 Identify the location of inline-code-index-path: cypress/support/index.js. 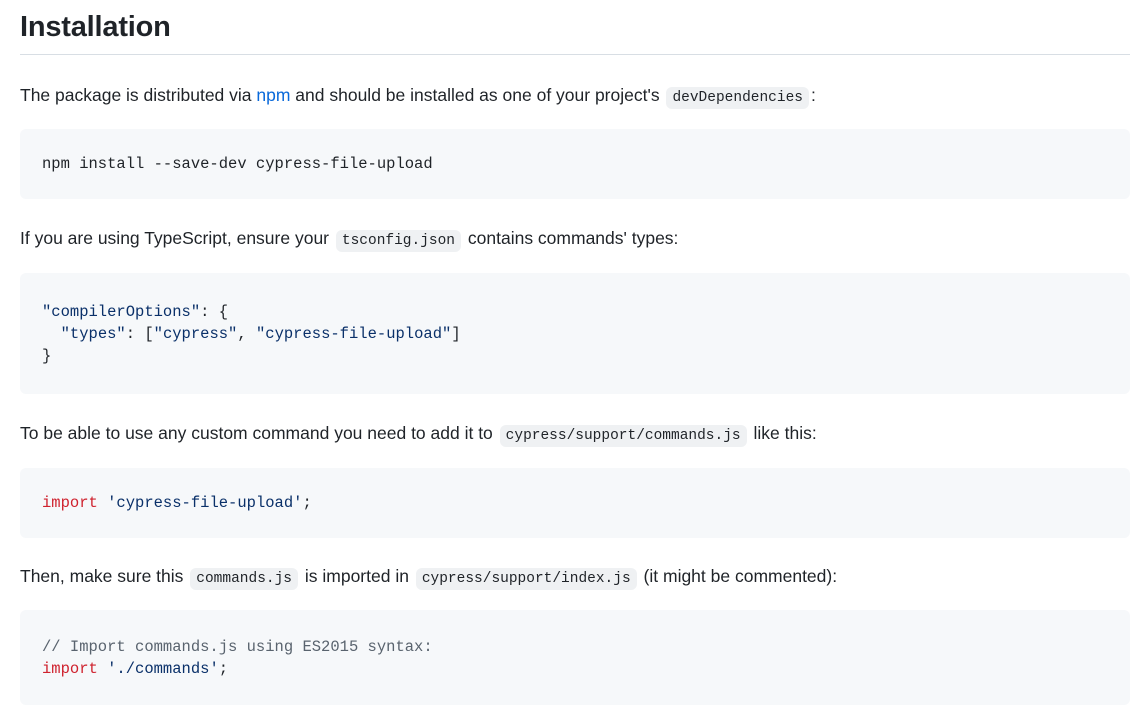
(526, 579).